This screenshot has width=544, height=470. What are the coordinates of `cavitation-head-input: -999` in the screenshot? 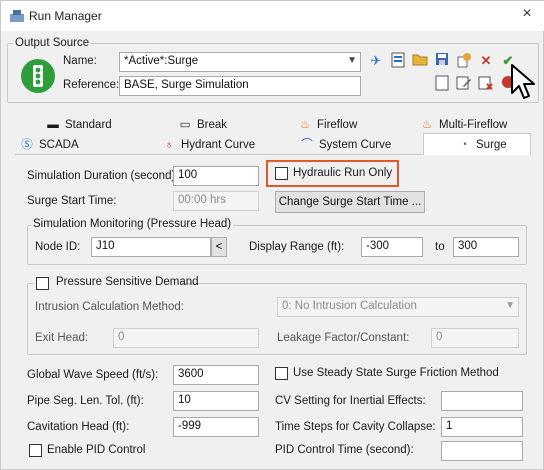 It's located at (216, 427).